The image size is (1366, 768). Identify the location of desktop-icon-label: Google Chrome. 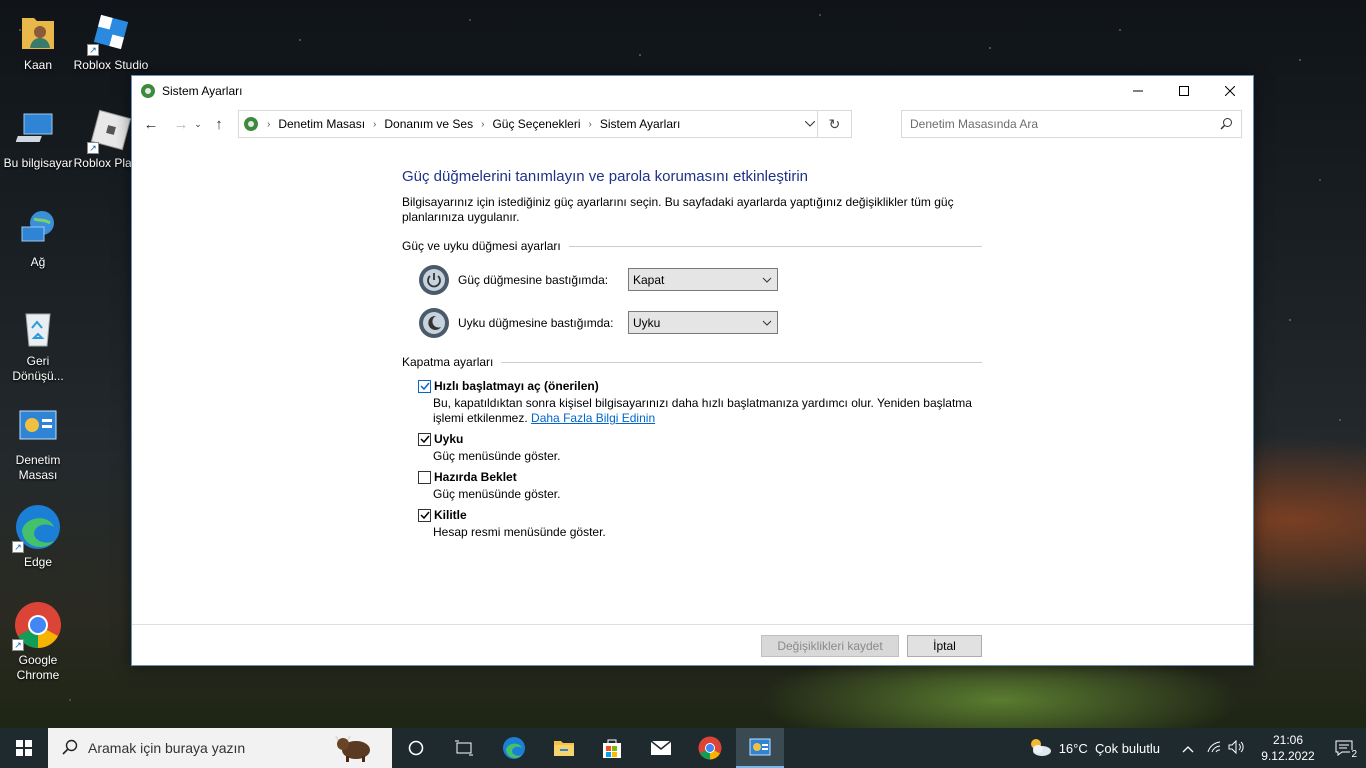
(38, 667).